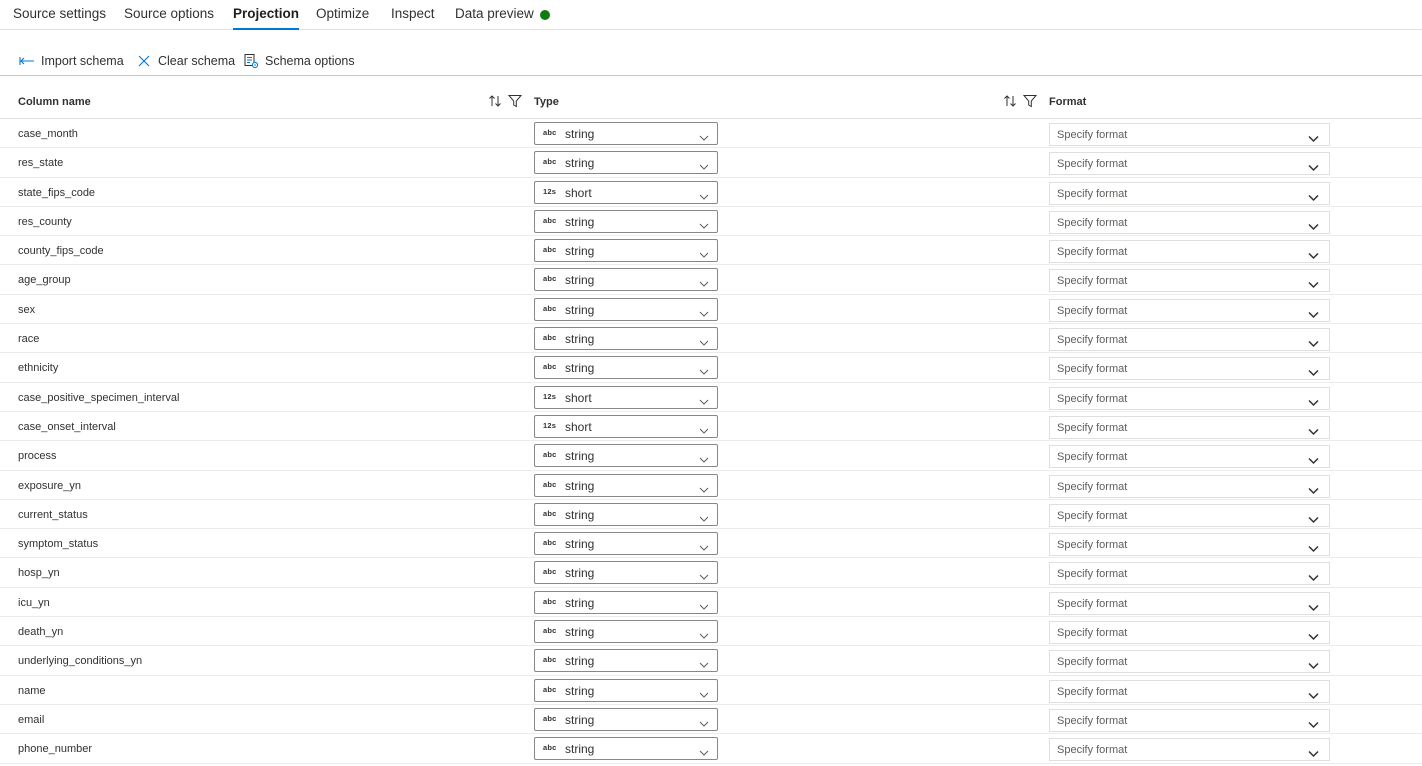  I want to click on column-name-header: Column name, so click(54, 102).